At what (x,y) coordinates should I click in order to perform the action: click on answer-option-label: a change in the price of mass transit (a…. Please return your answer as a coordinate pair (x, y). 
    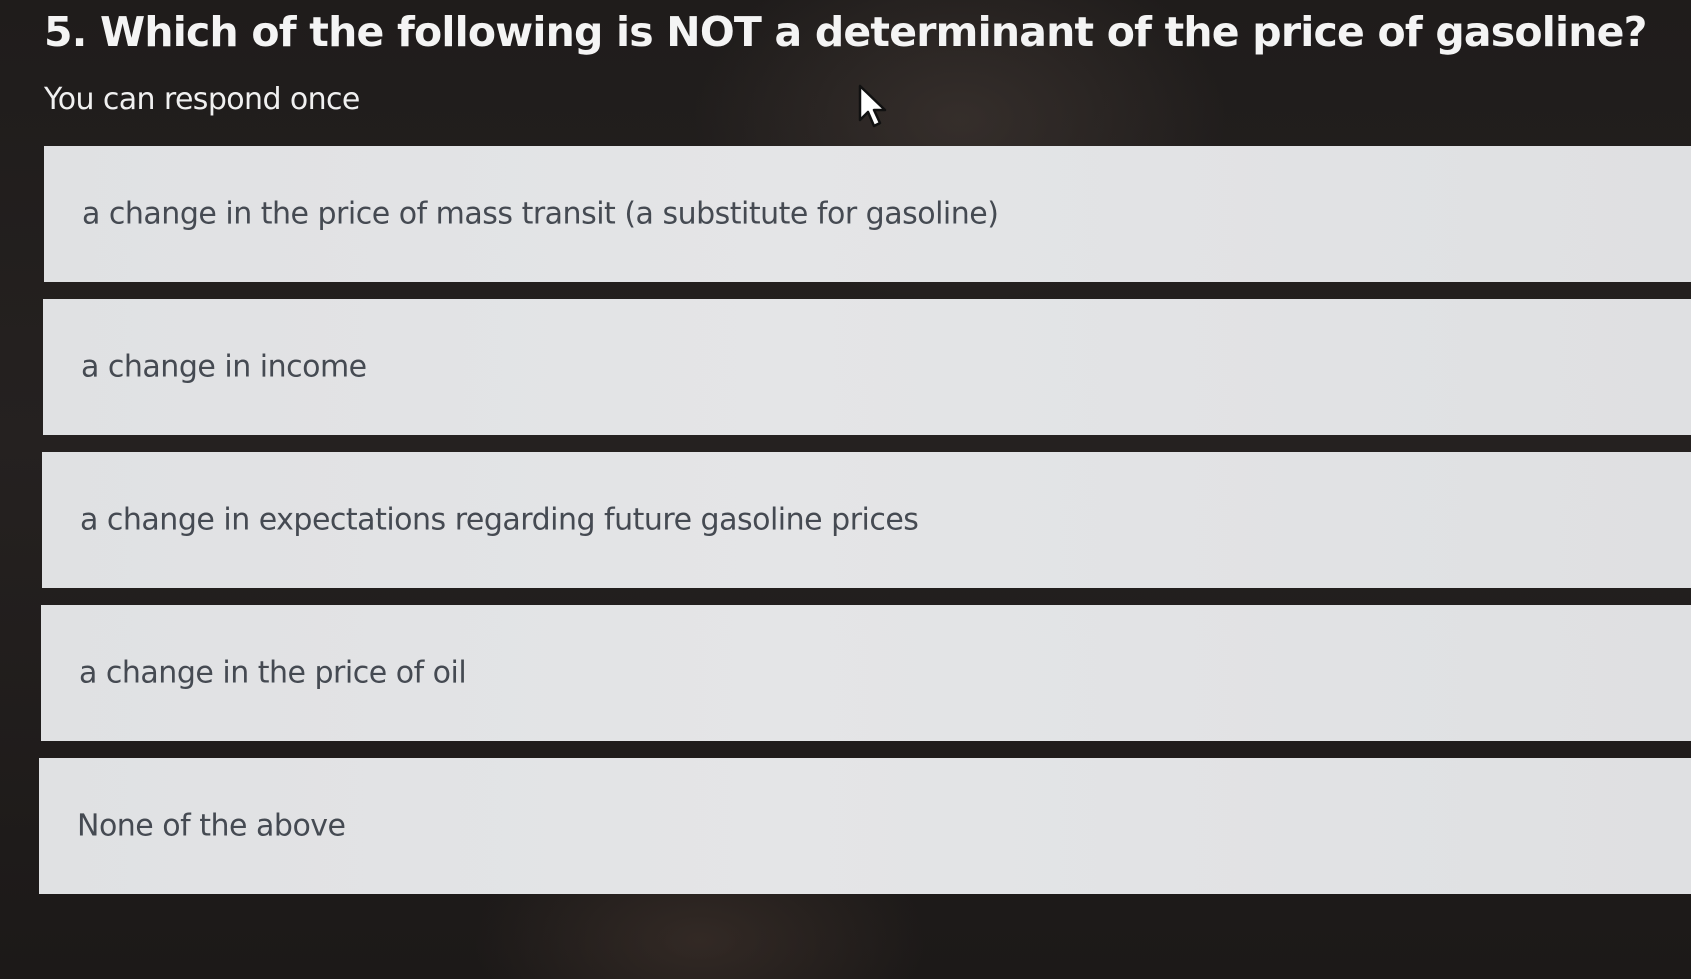
    Looking at the image, I should click on (540, 214).